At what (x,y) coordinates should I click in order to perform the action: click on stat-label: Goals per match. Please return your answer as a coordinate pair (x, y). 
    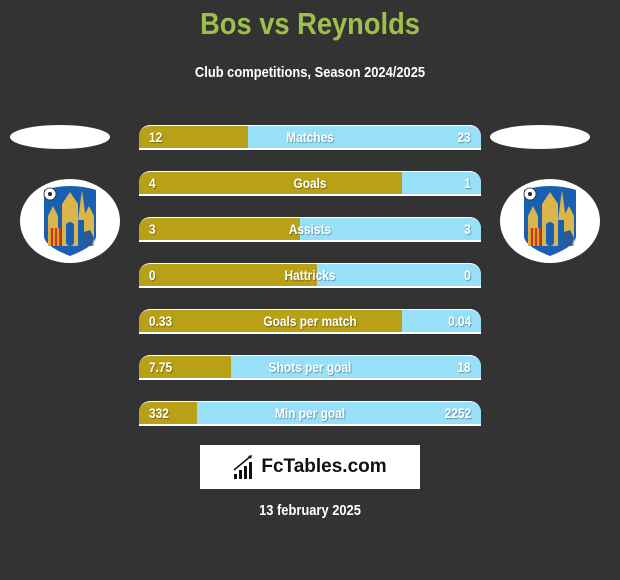
    Looking at the image, I should click on (310, 321).